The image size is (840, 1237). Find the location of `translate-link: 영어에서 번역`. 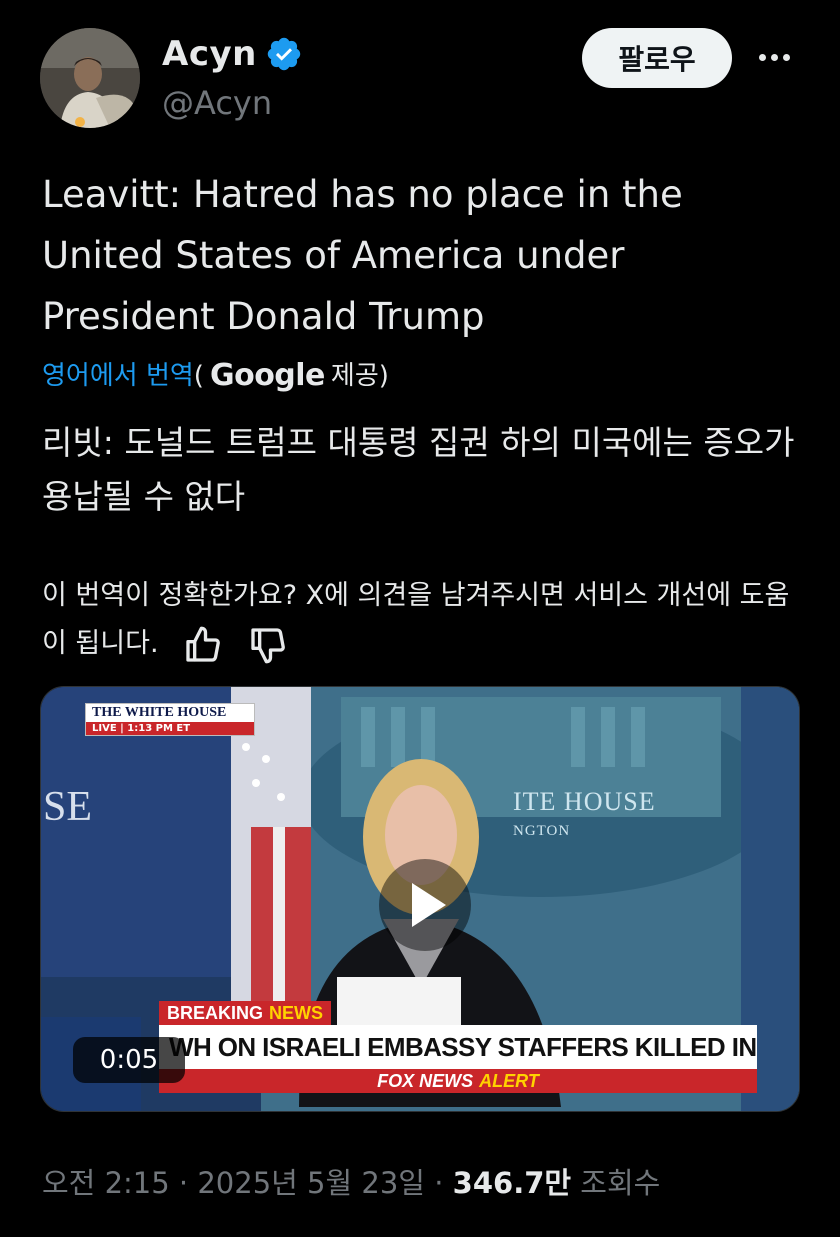

translate-link: 영어에서 번역 is located at coordinates (118, 376).